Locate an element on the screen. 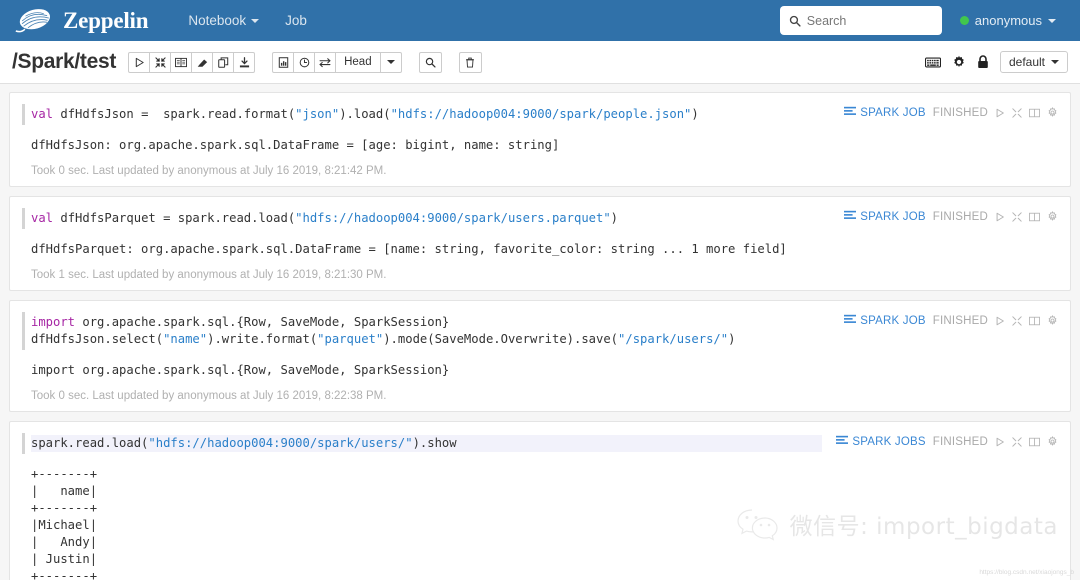 Image resolution: width=1080 pixels, height=580 pixels. keyboard-icon is located at coordinates (932, 62).